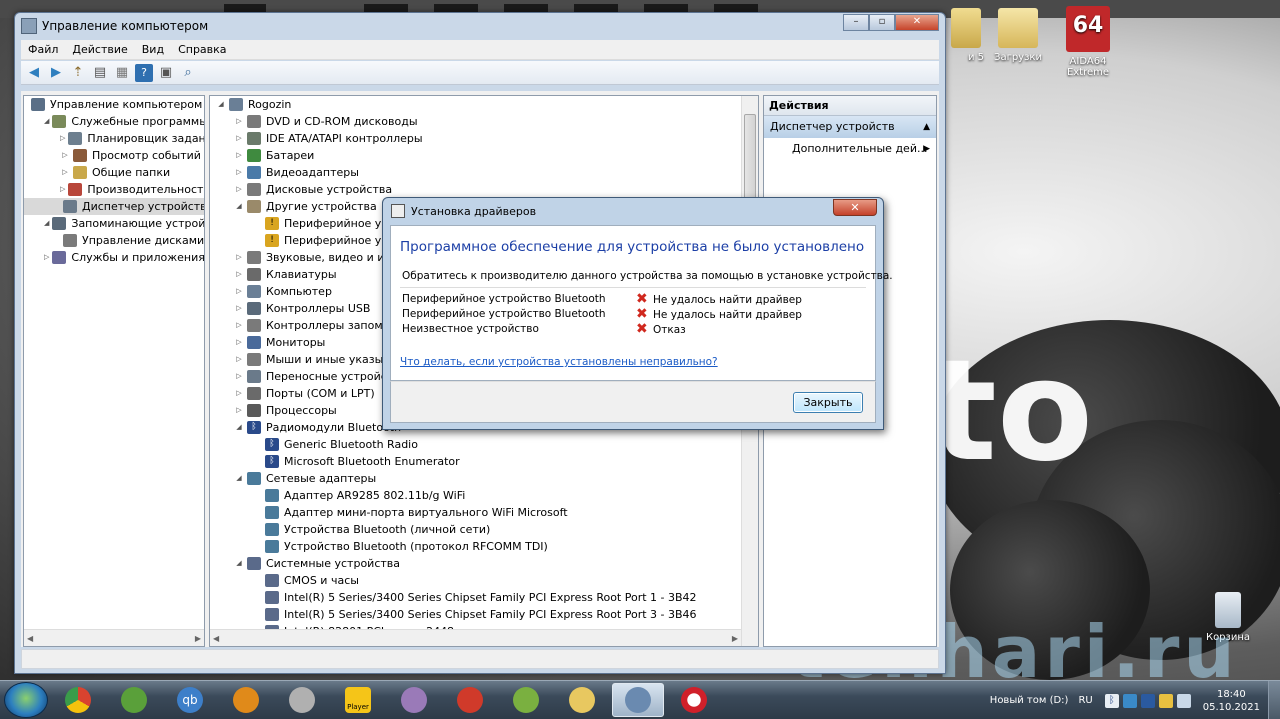  Describe the element at coordinates (114, 138) in the screenshot. I see `tree-item: ▷ Планировщик заданий` at that location.